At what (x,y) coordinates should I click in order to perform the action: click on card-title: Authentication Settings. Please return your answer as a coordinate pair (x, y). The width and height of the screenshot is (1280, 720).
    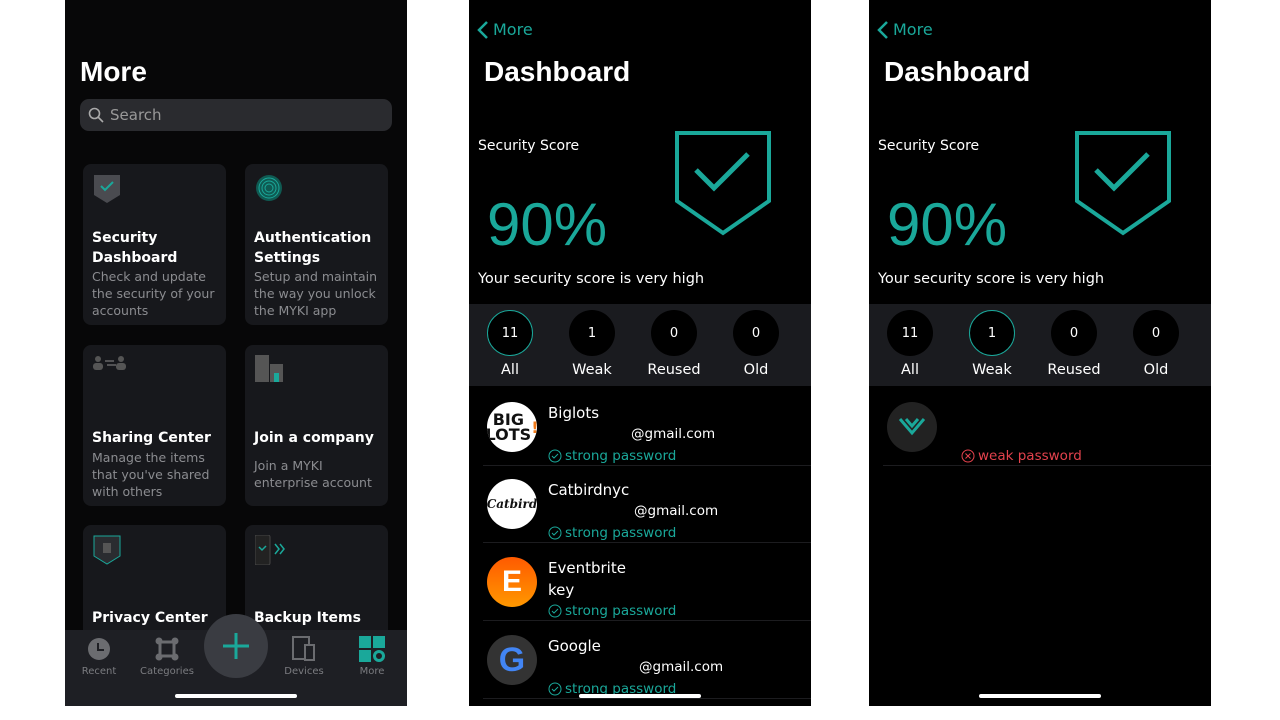
    Looking at the image, I should click on (313, 248).